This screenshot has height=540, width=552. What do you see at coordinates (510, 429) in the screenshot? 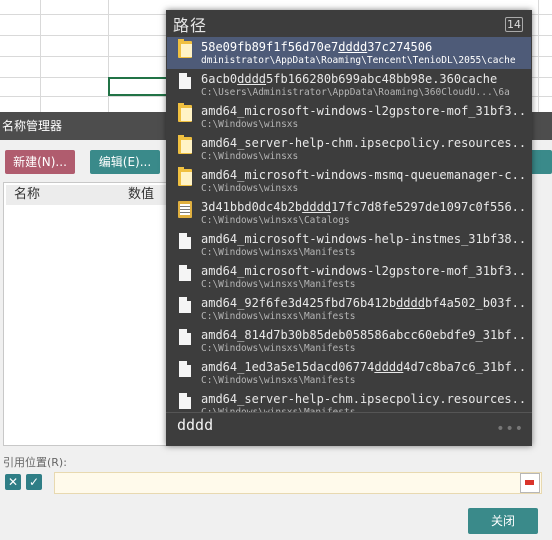
I see `more-options-icon: •••` at bounding box center [510, 429].